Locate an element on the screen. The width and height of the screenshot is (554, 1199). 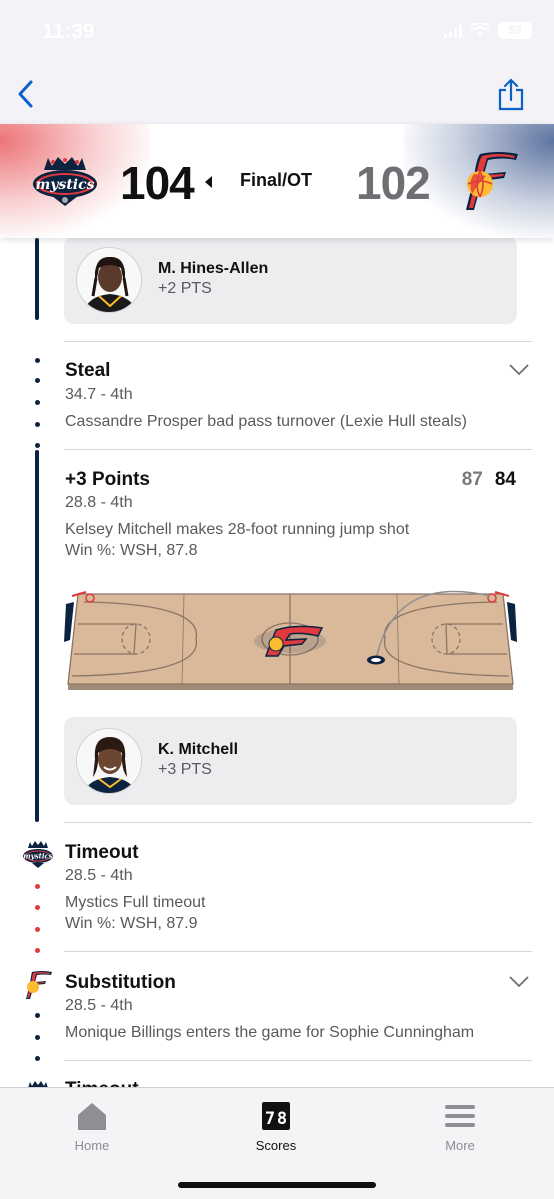
player-name: K. Mitchell is located at coordinates (198, 749).